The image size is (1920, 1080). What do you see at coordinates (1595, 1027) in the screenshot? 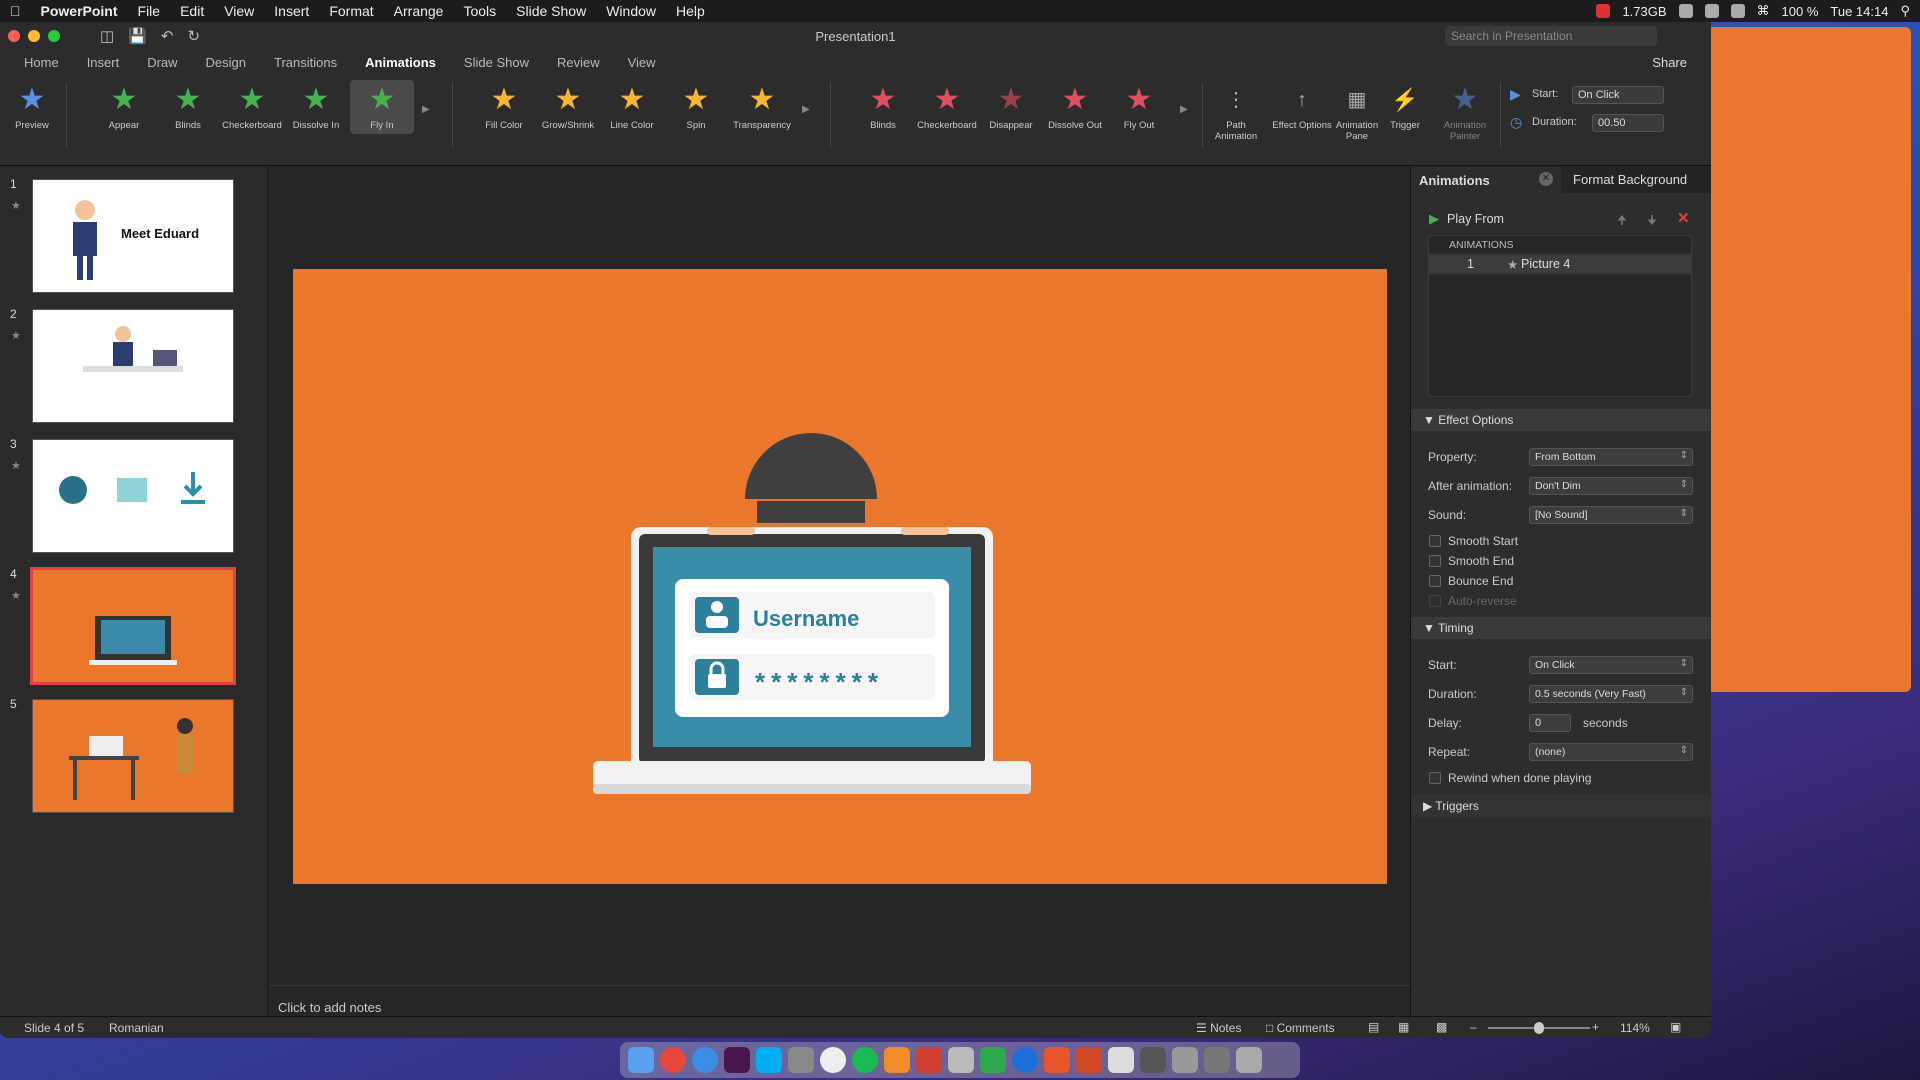
I see `zoom-in-icon: +` at bounding box center [1595, 1027].